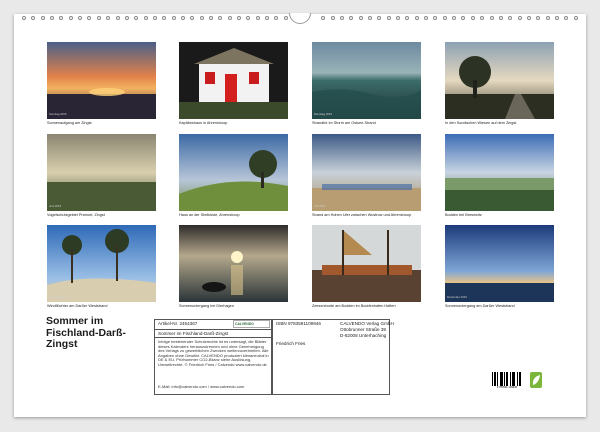 The image size is (600, 432). I want to click on calvendo-logo: CALVENDO, so click(251, 324).